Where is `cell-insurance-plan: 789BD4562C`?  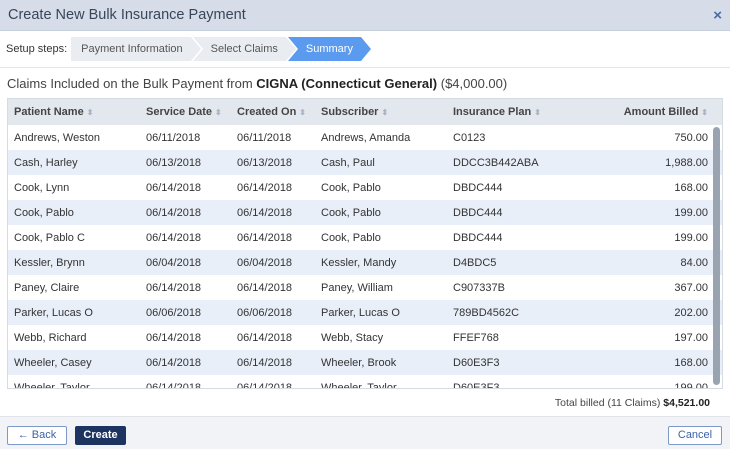
cell-insurance-plan: 789BD4562C is located at coordinates (486, 313).